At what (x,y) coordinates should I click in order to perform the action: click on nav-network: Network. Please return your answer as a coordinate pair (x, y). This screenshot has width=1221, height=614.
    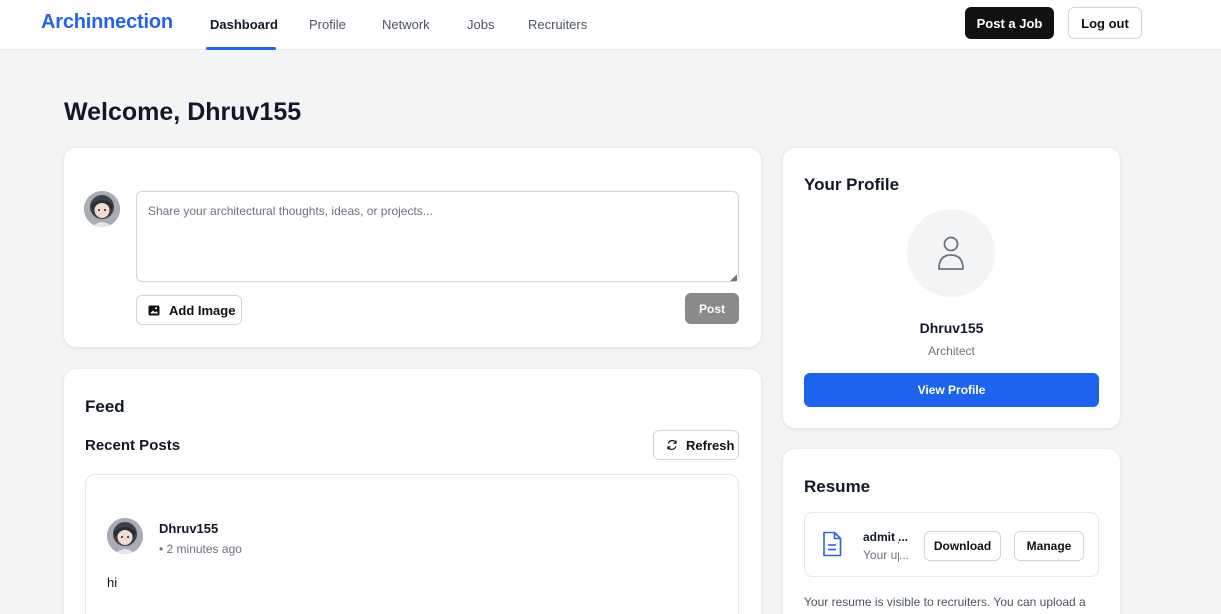
    Looking at the image, I should click on (406, 24).